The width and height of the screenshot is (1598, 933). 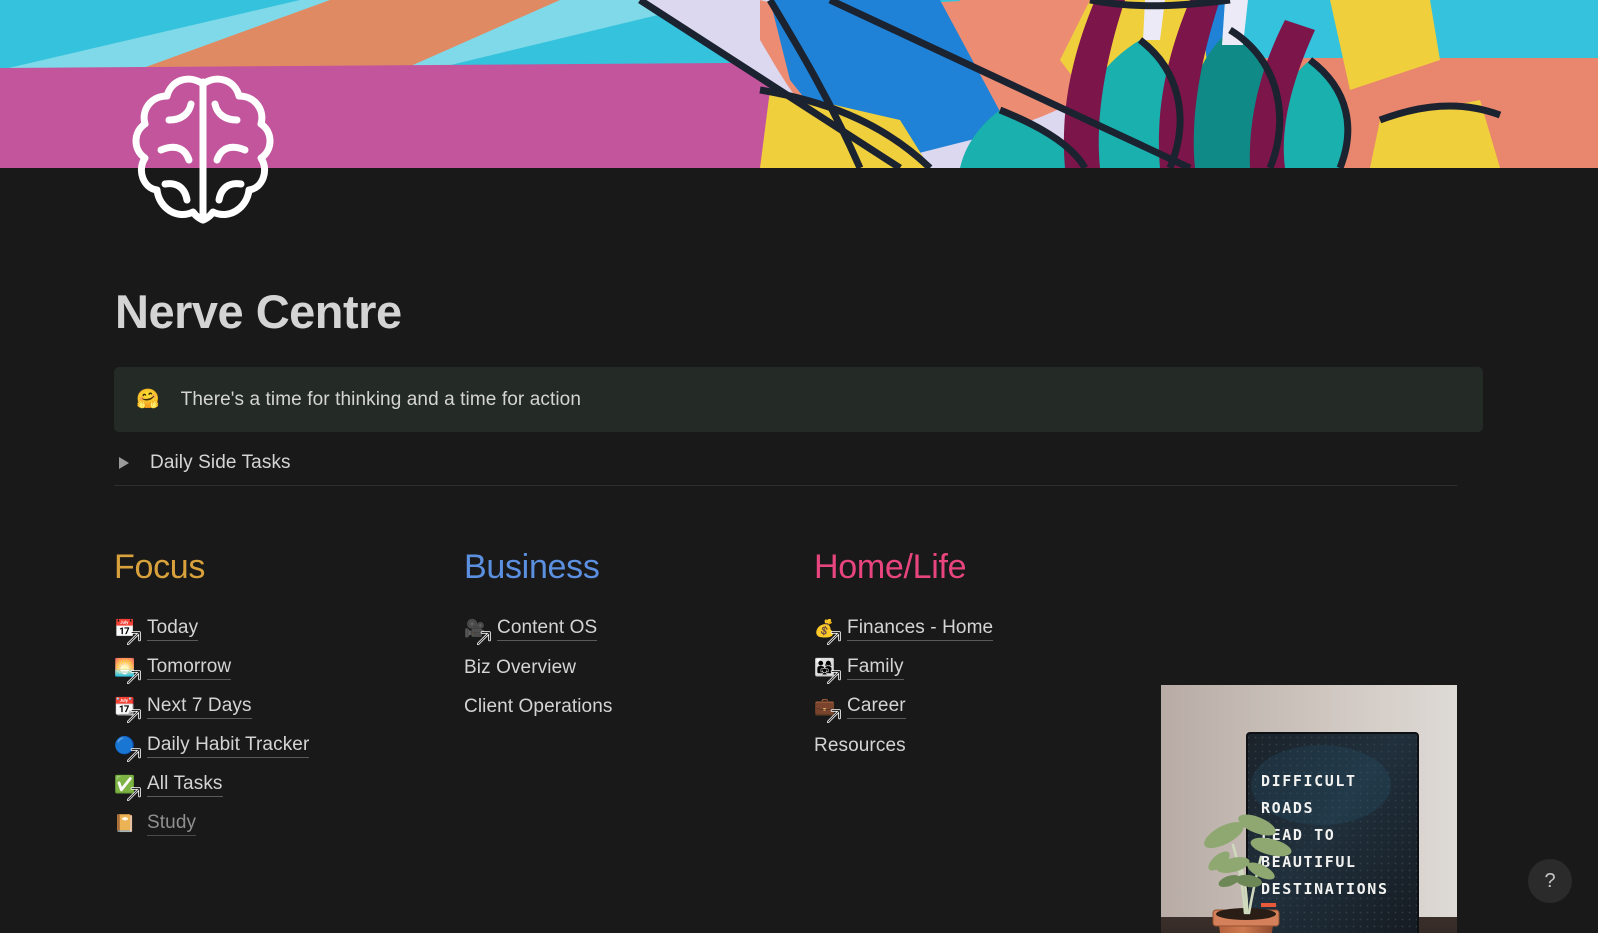 What do you see at coordinates (890, 567) in the screenshot?
I see `column-heading-home-life: Home/Life` at bounding box center [890, 567].